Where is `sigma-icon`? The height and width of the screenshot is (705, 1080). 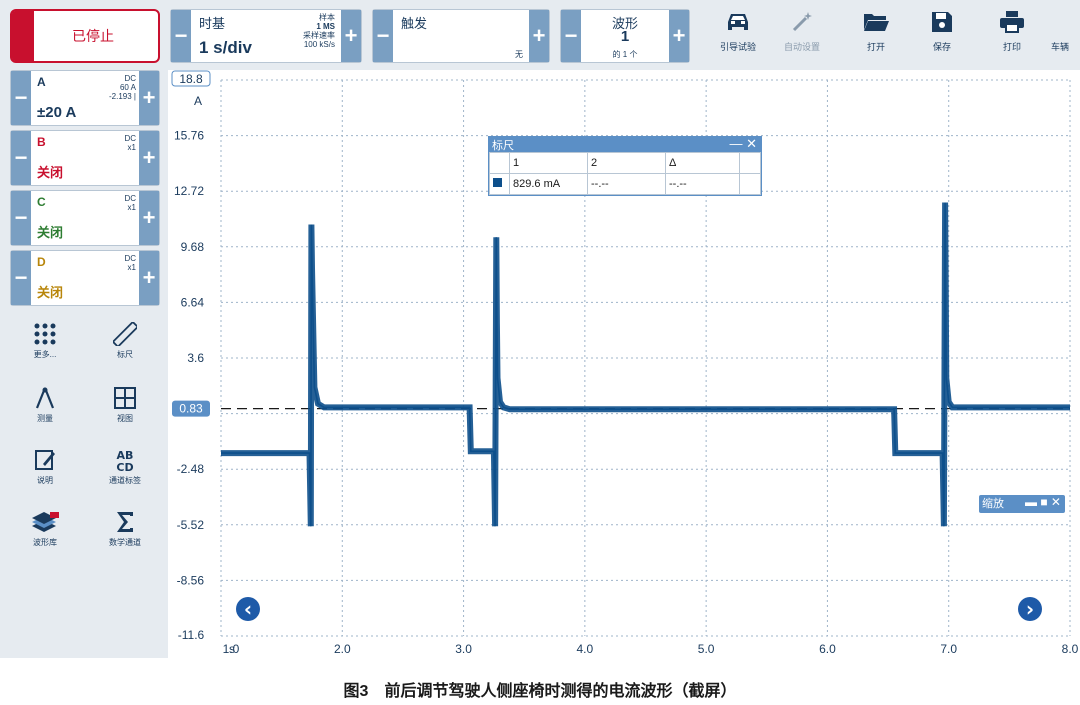 sigma-icon is located at coordinates (125, 522).